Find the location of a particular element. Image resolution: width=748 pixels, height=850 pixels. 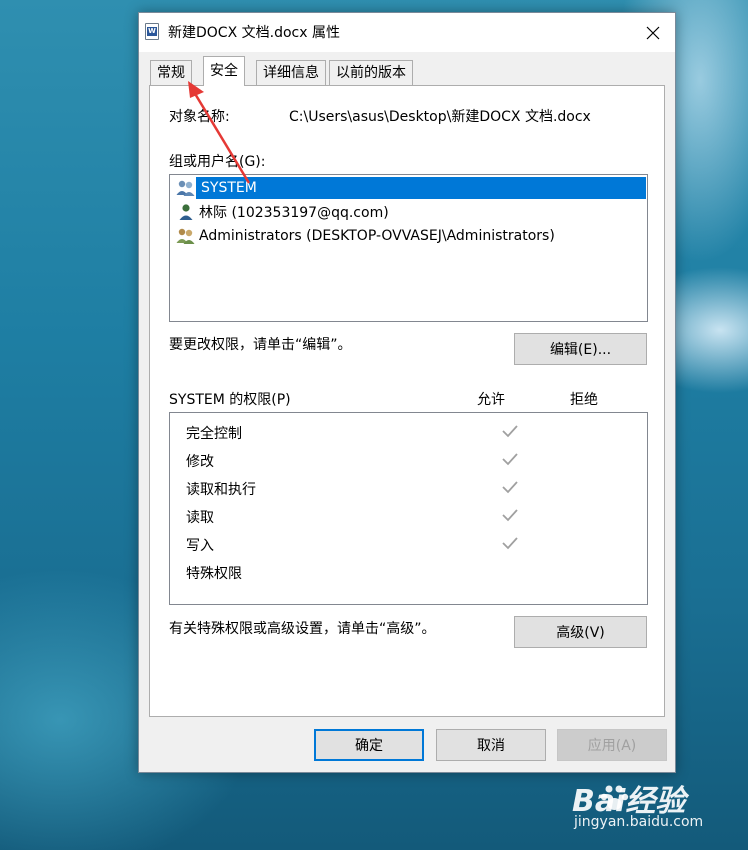

user-item-system: SYSTEM is located at coordinates (217, 188).